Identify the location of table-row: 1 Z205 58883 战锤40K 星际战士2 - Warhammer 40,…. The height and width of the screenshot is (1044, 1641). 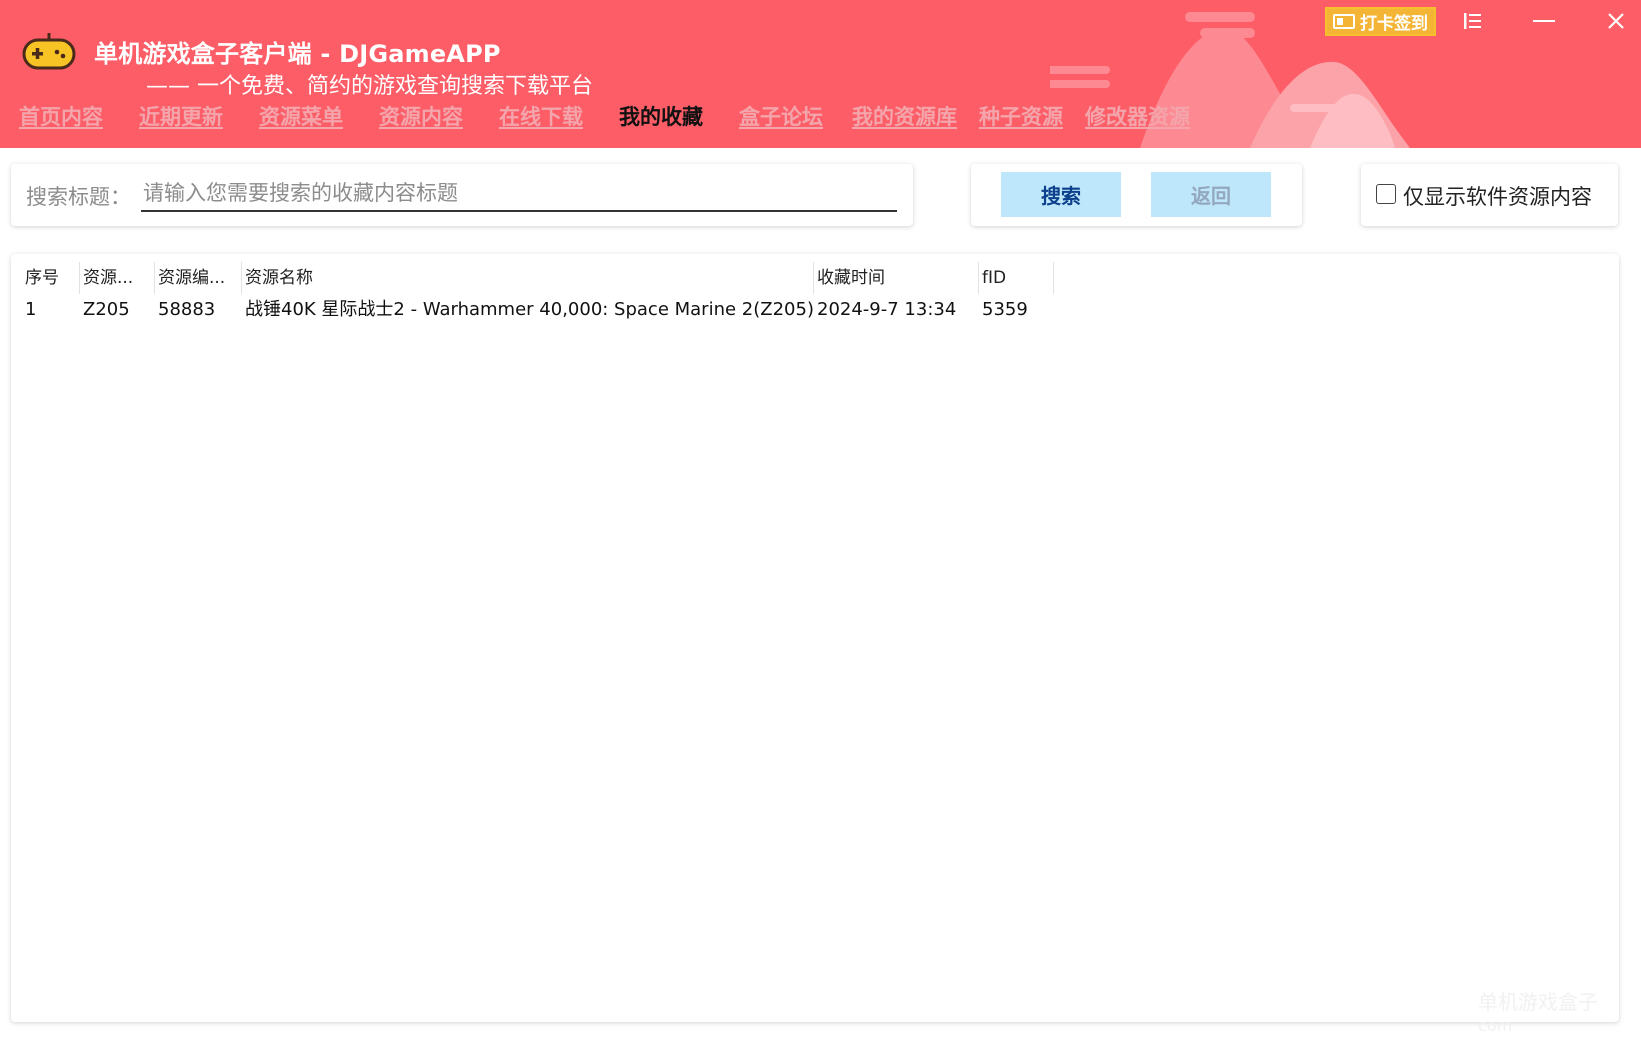
(815, 310).